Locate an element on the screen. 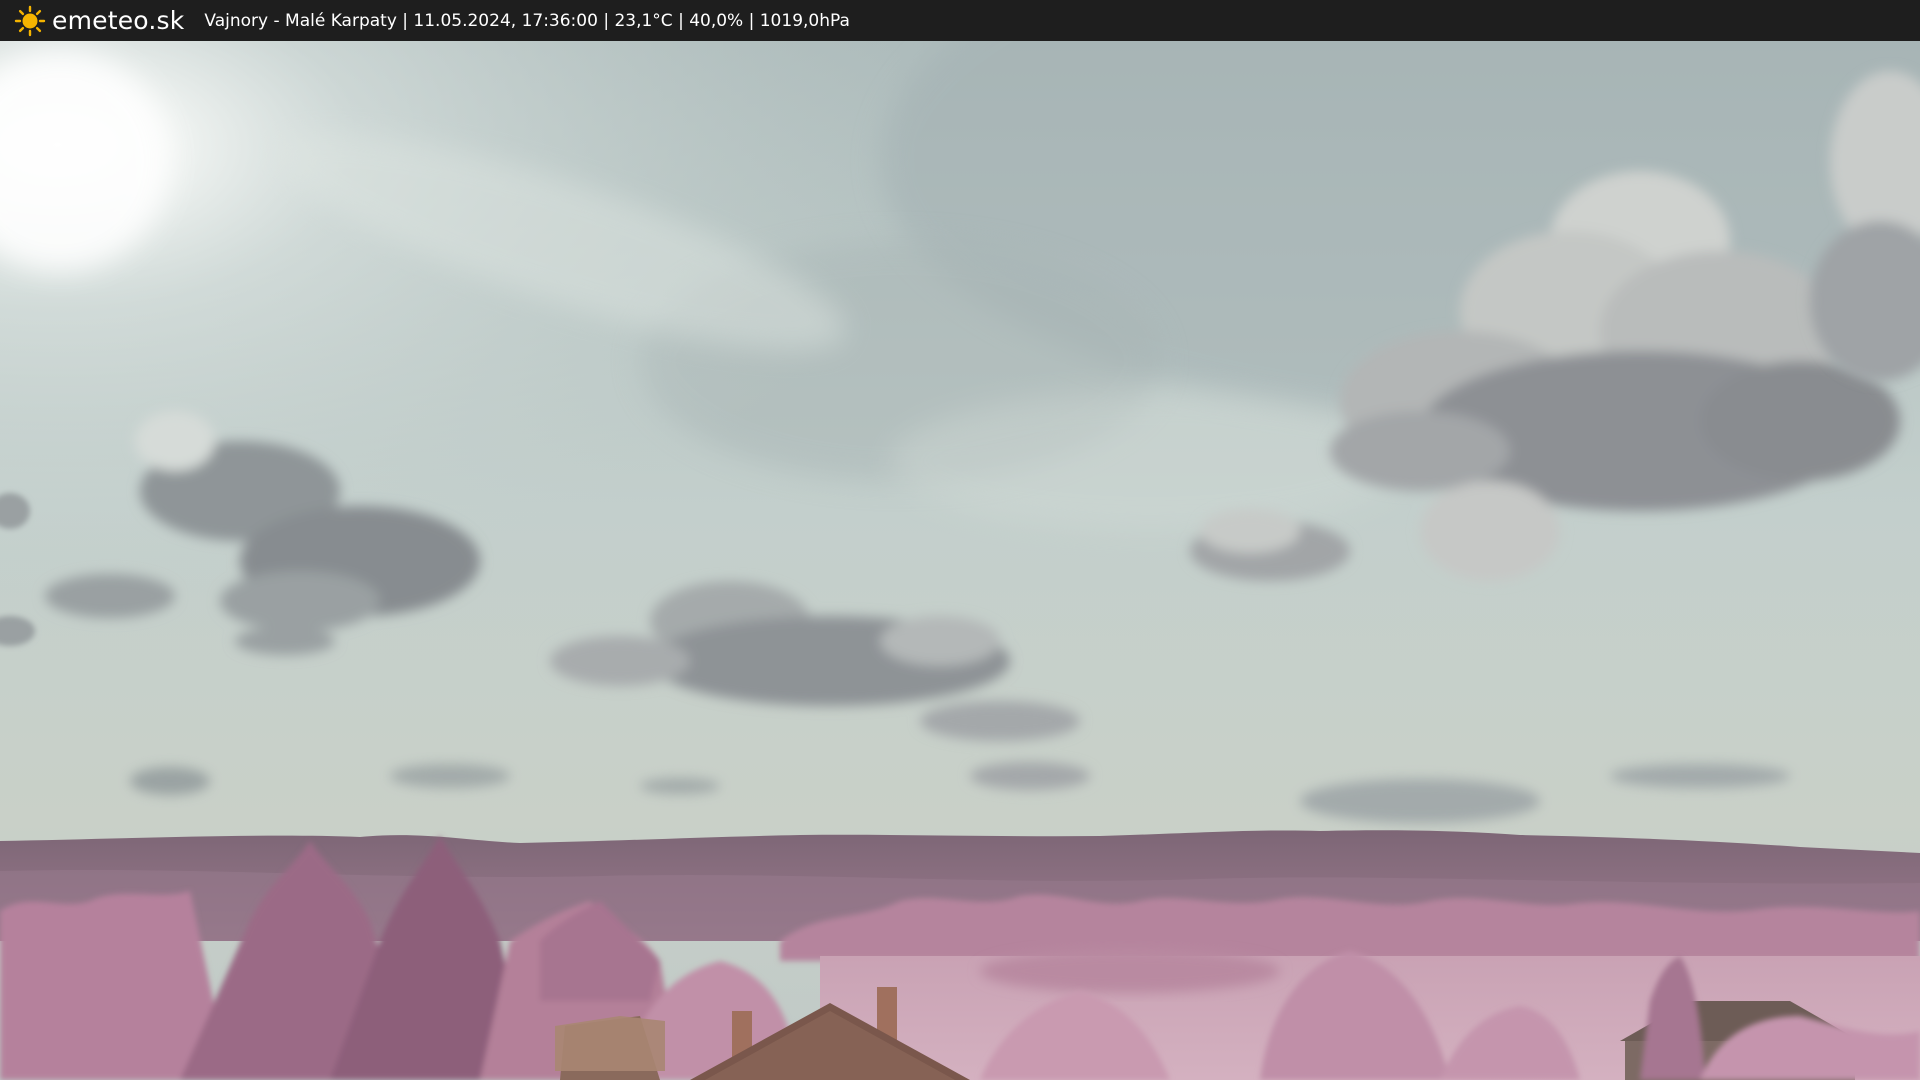  brand-name: emeteo.sk is located at coordinates (118, 20).